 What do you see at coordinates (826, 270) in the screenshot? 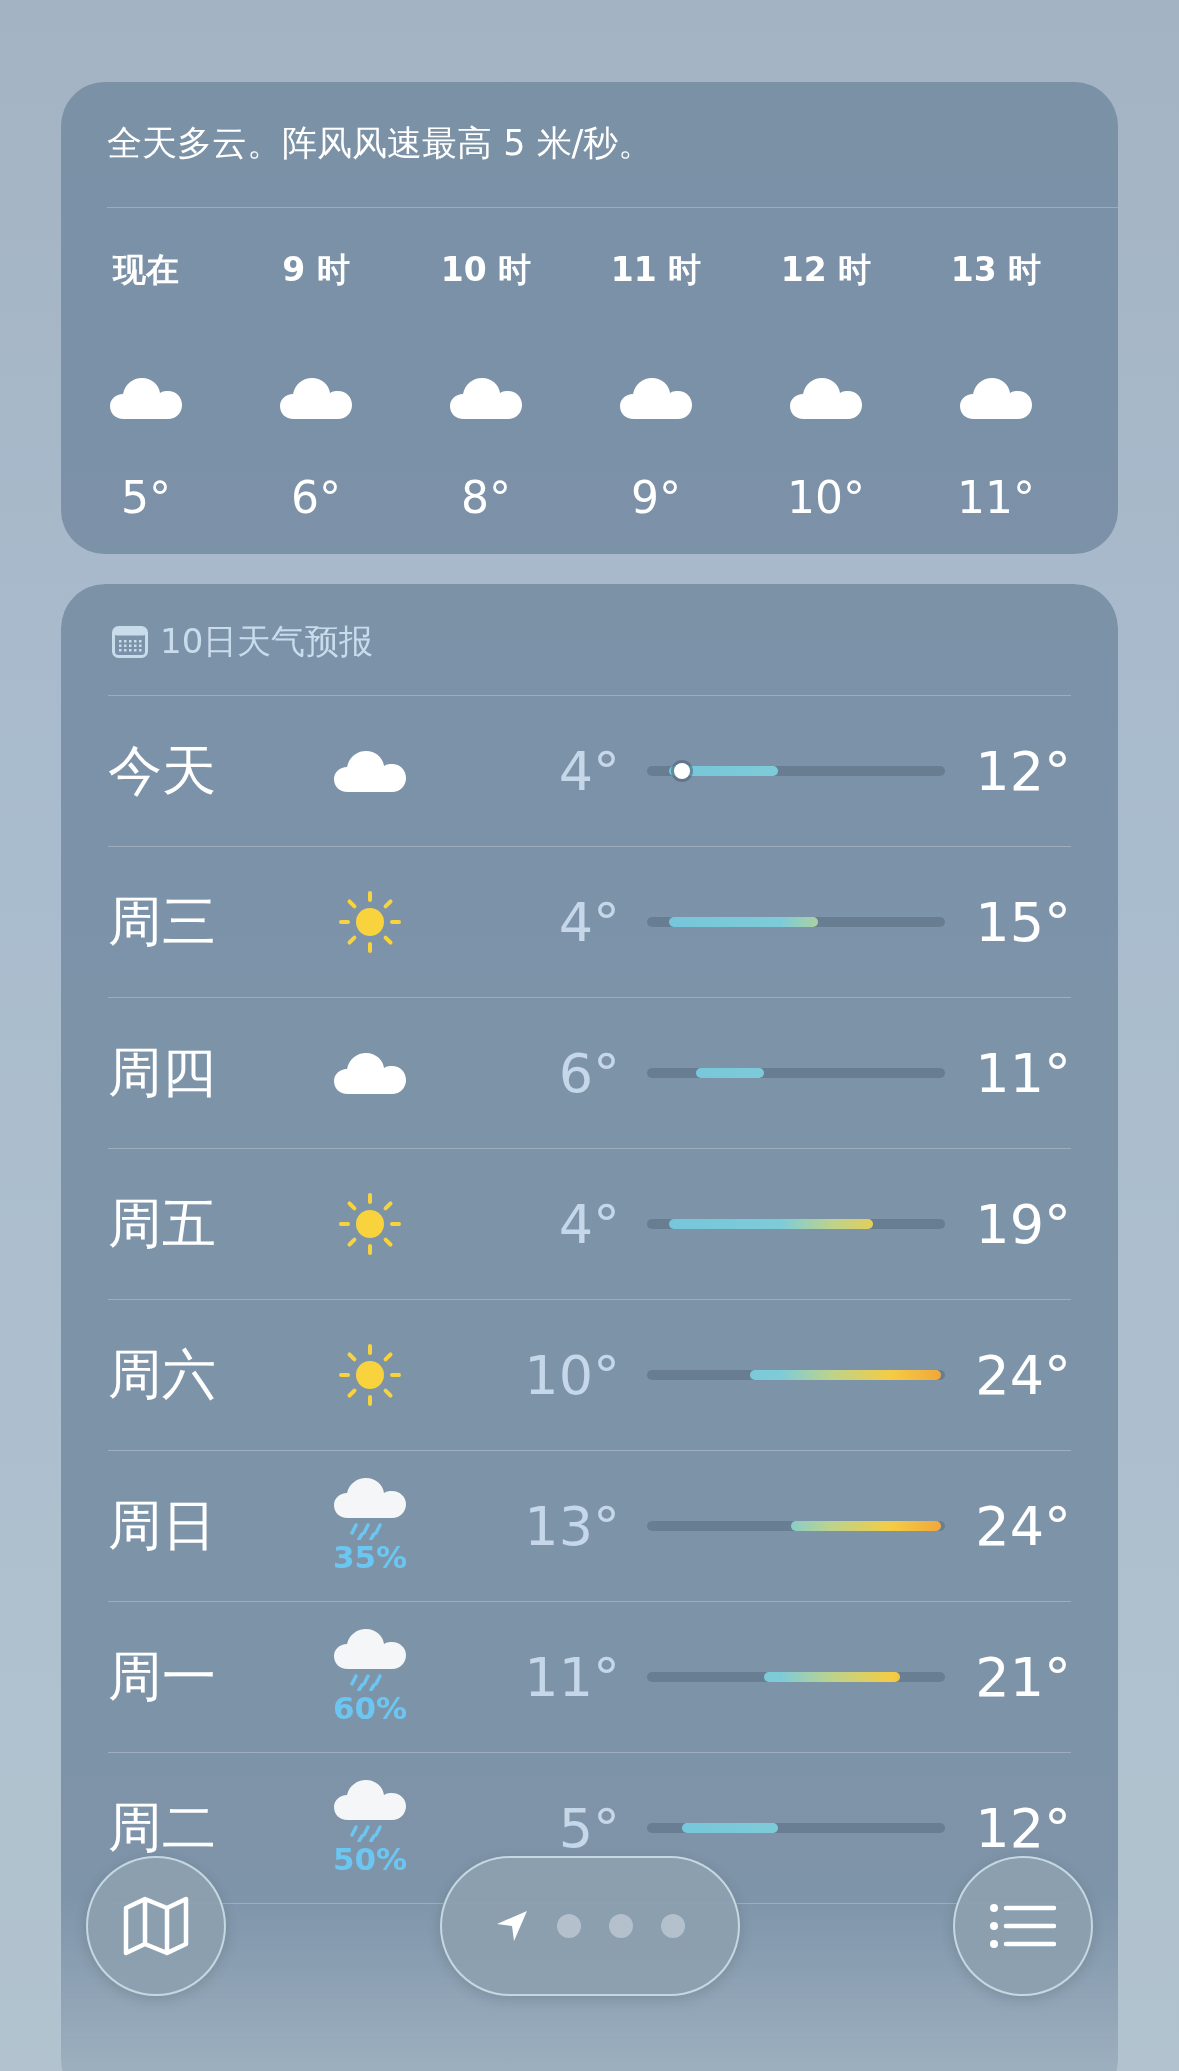
I see `hour-label: 12 时` at bounding box center [826, 270].